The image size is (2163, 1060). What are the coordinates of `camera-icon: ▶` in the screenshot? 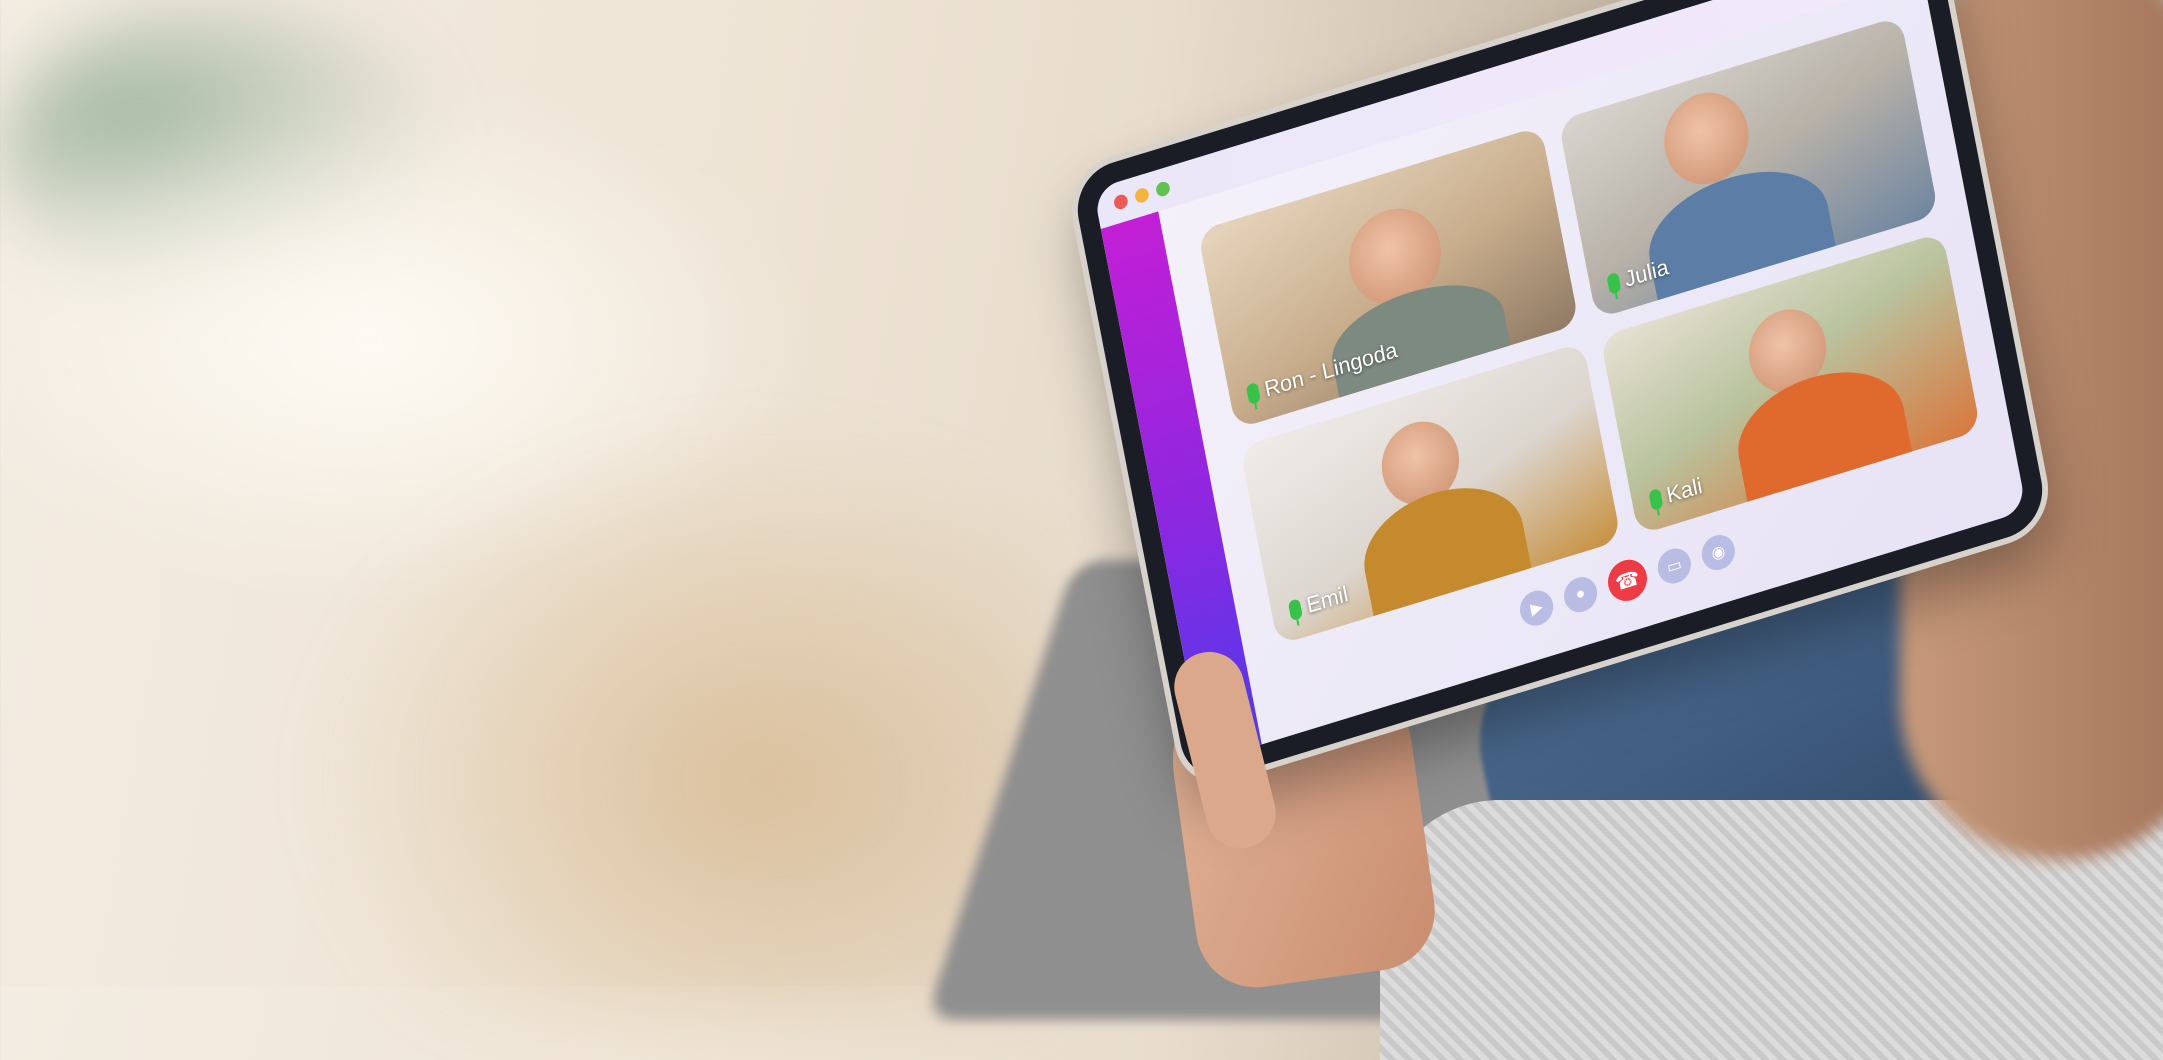 It's located at (1537, 608).